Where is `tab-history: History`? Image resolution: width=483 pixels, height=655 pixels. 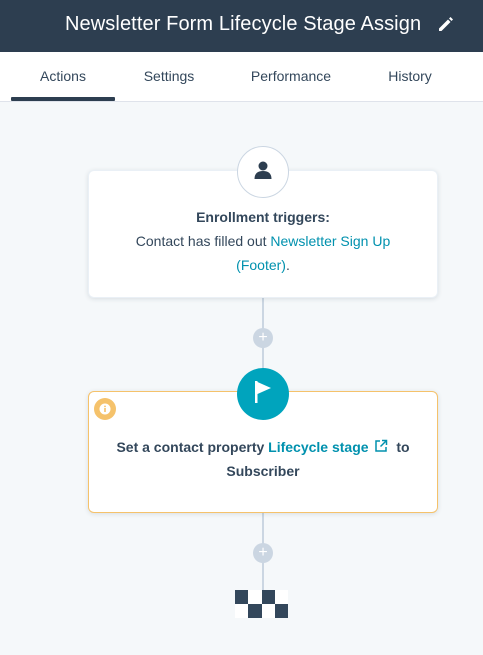 tab-history: History is located at coordinates (410, 77).